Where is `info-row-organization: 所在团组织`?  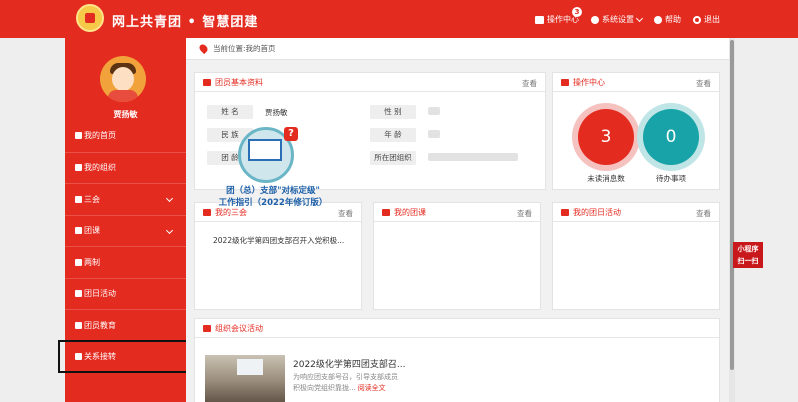
info-row-organization: 所在团组织 is located at coordinates (444, 158).